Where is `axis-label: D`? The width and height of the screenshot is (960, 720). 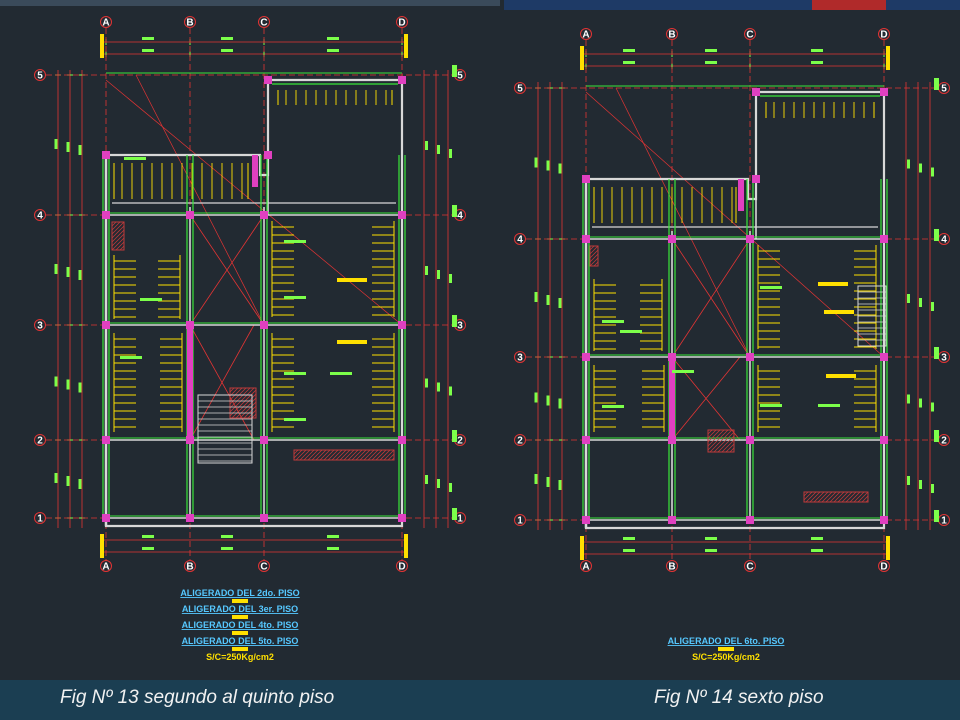 axis-label: D is located at coordinates (883, 35).